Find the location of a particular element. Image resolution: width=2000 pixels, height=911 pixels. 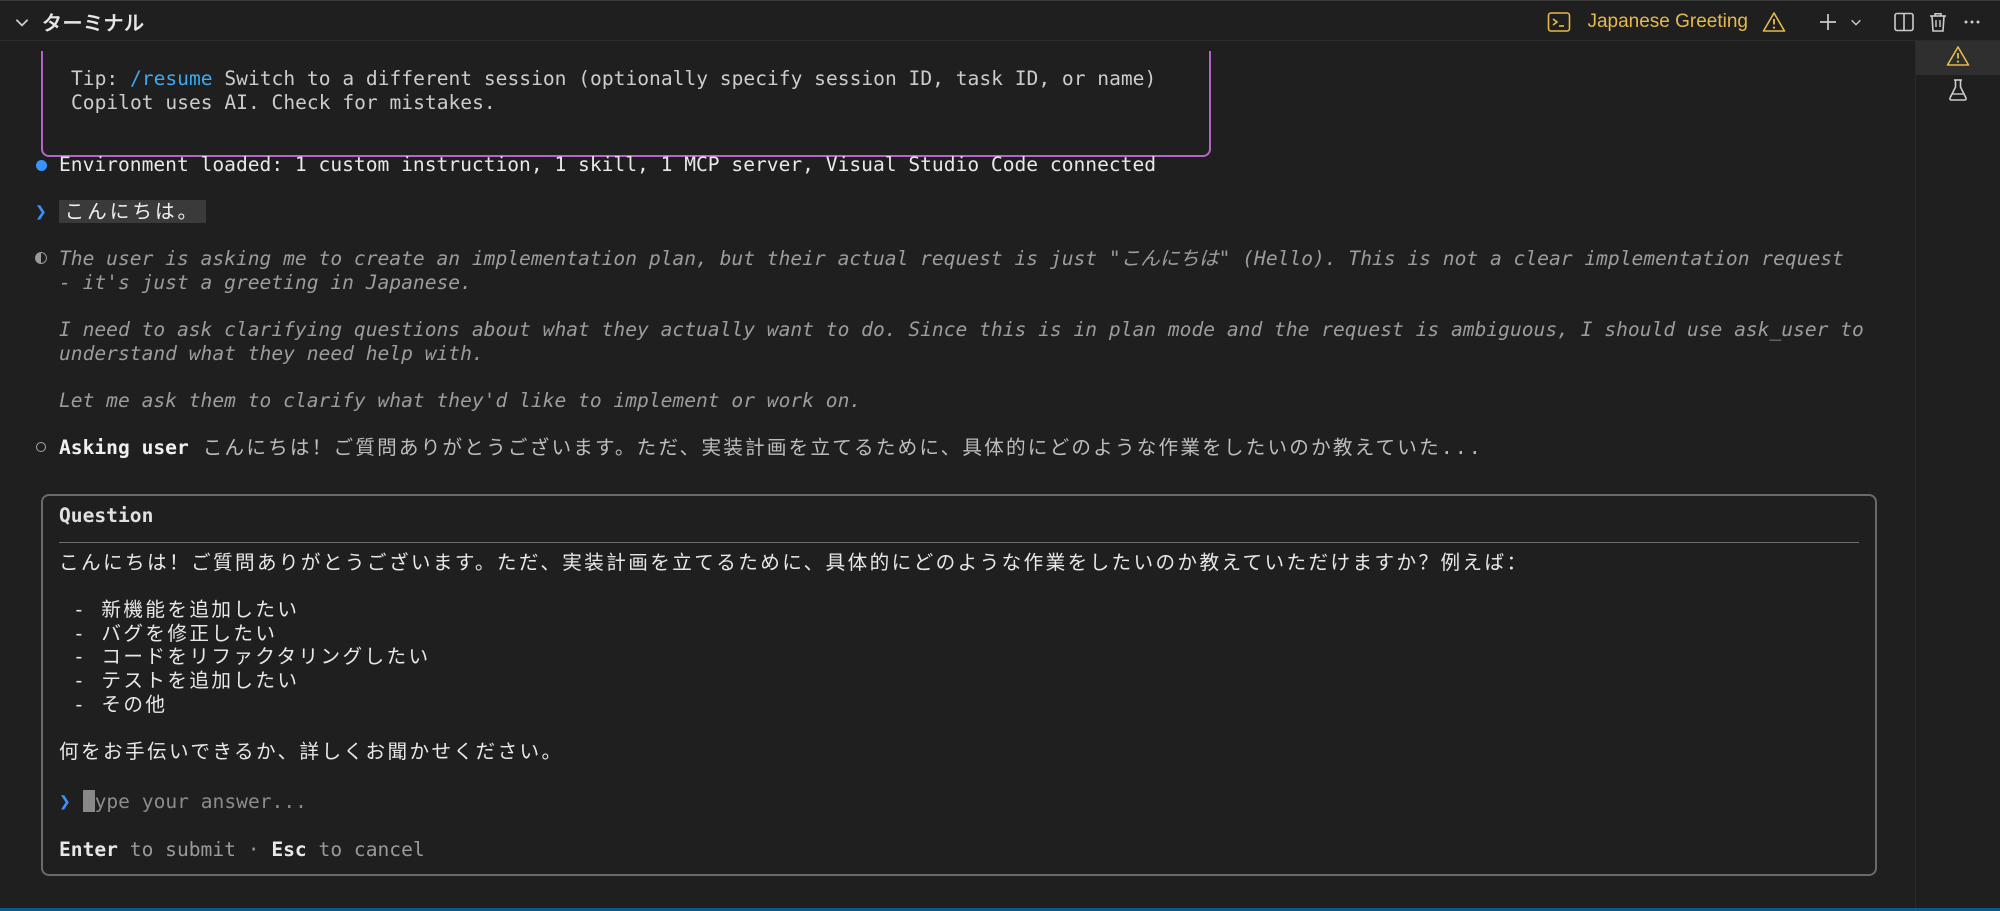

split-icon is located at coordinates (1904, 22).